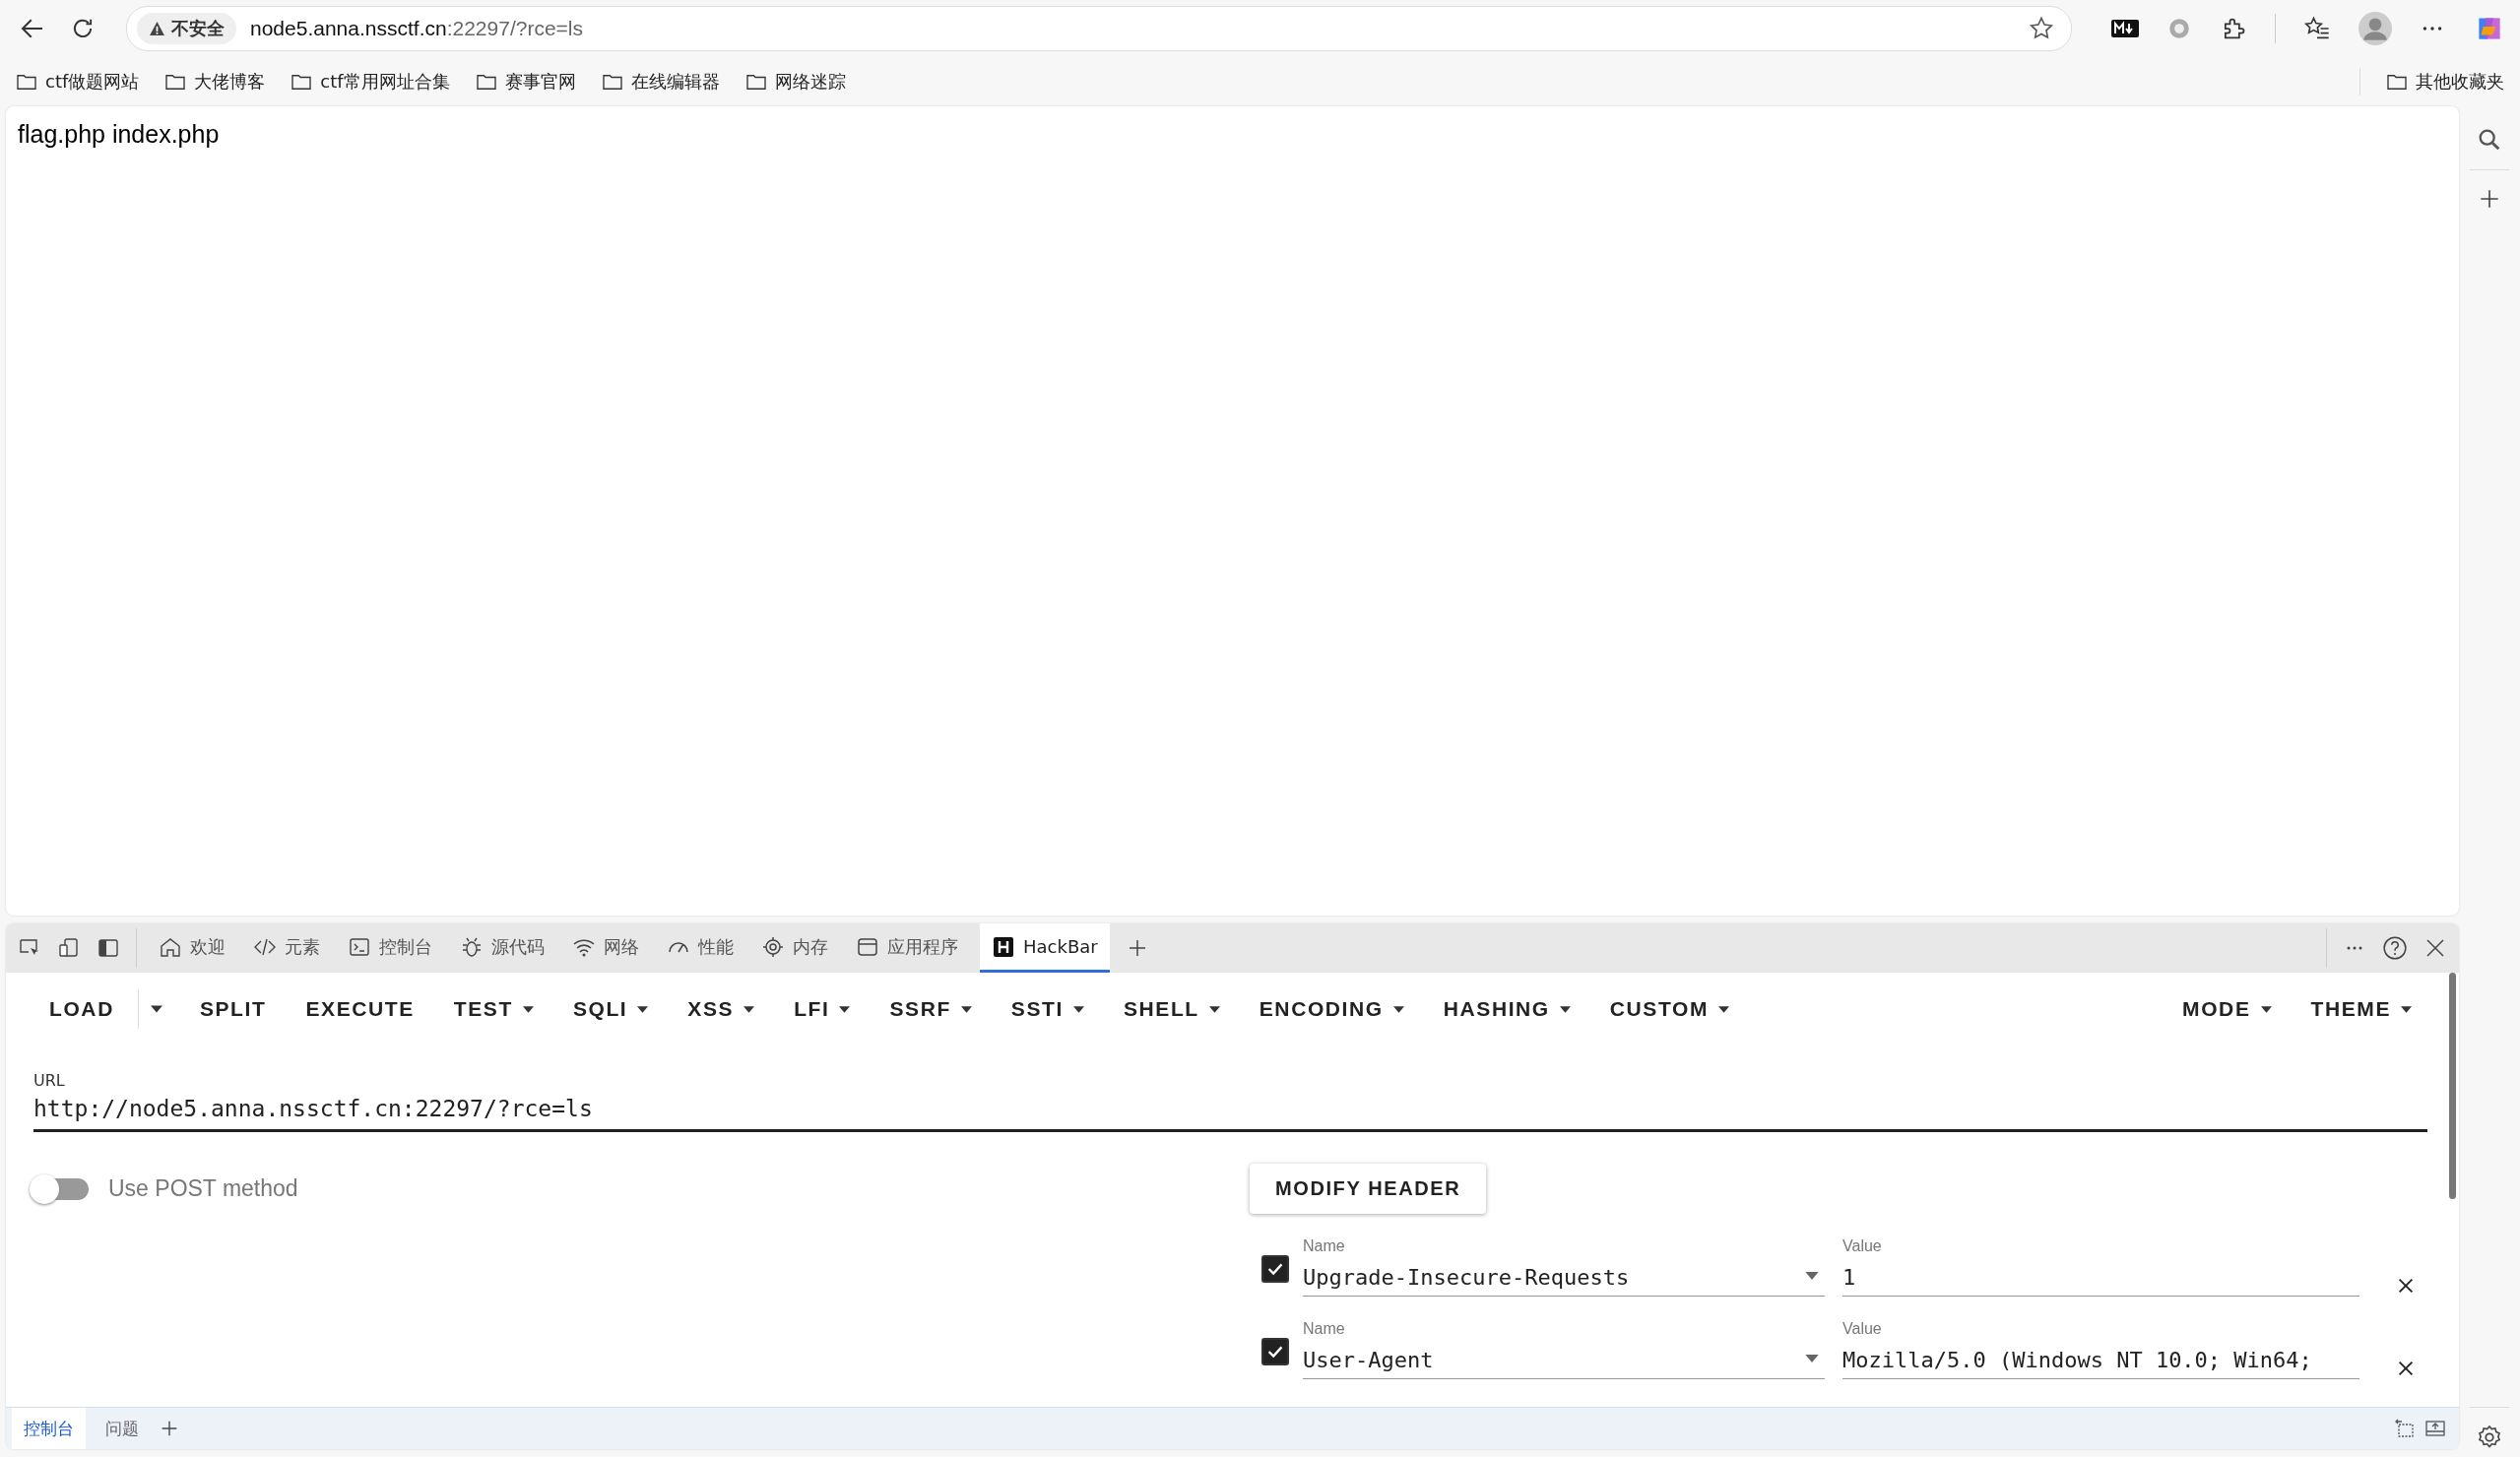 The height and width of the screenshot is (1457, 2520). I want to click on devtools-tab: 元素, so click(286, 948).